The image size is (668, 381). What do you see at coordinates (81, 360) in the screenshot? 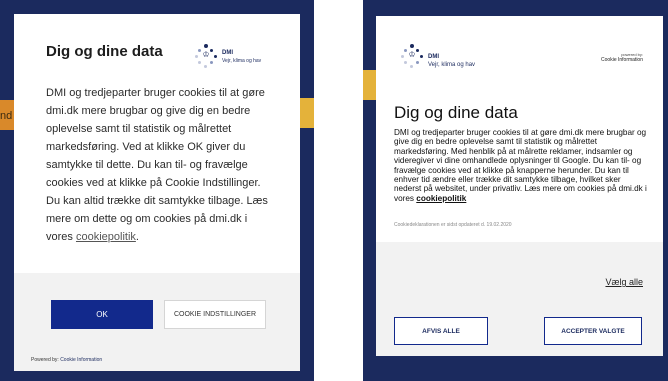
I see `cookie-information-link: Cookie Information` at bounding box center [81, 360].